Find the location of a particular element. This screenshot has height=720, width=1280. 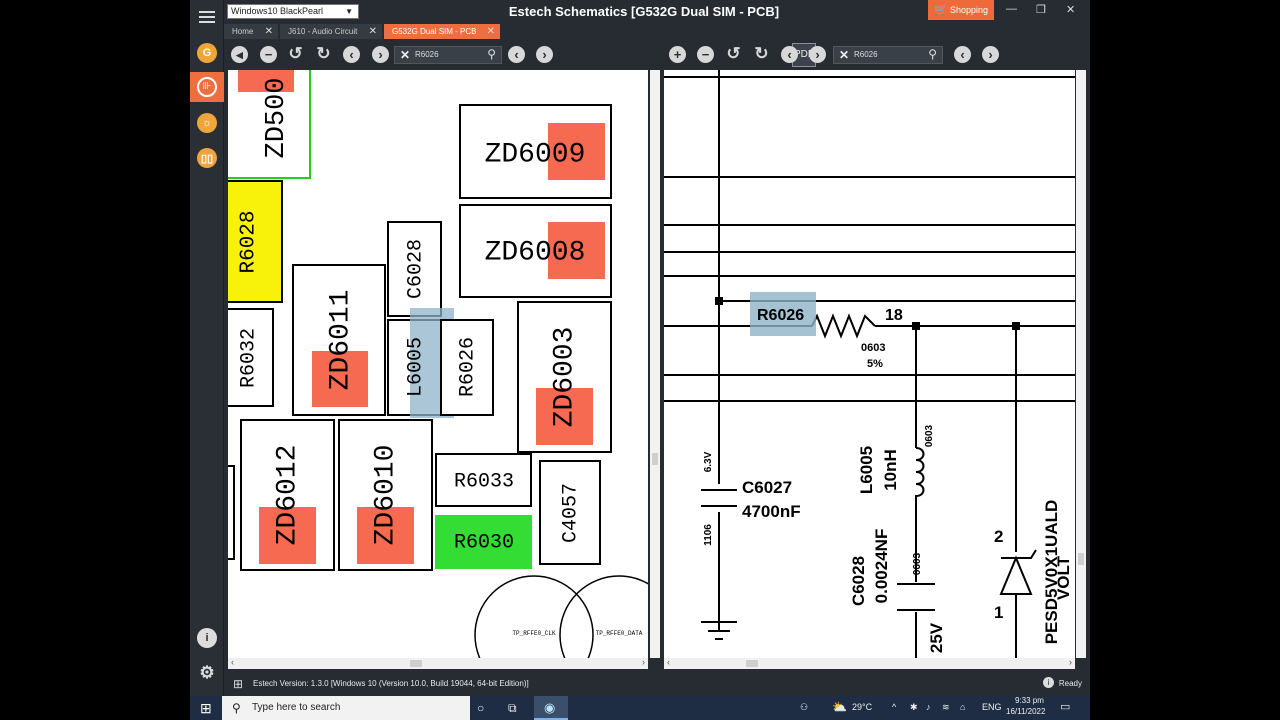

maximize-button: ❐ is located at coordinates (1041, 9).